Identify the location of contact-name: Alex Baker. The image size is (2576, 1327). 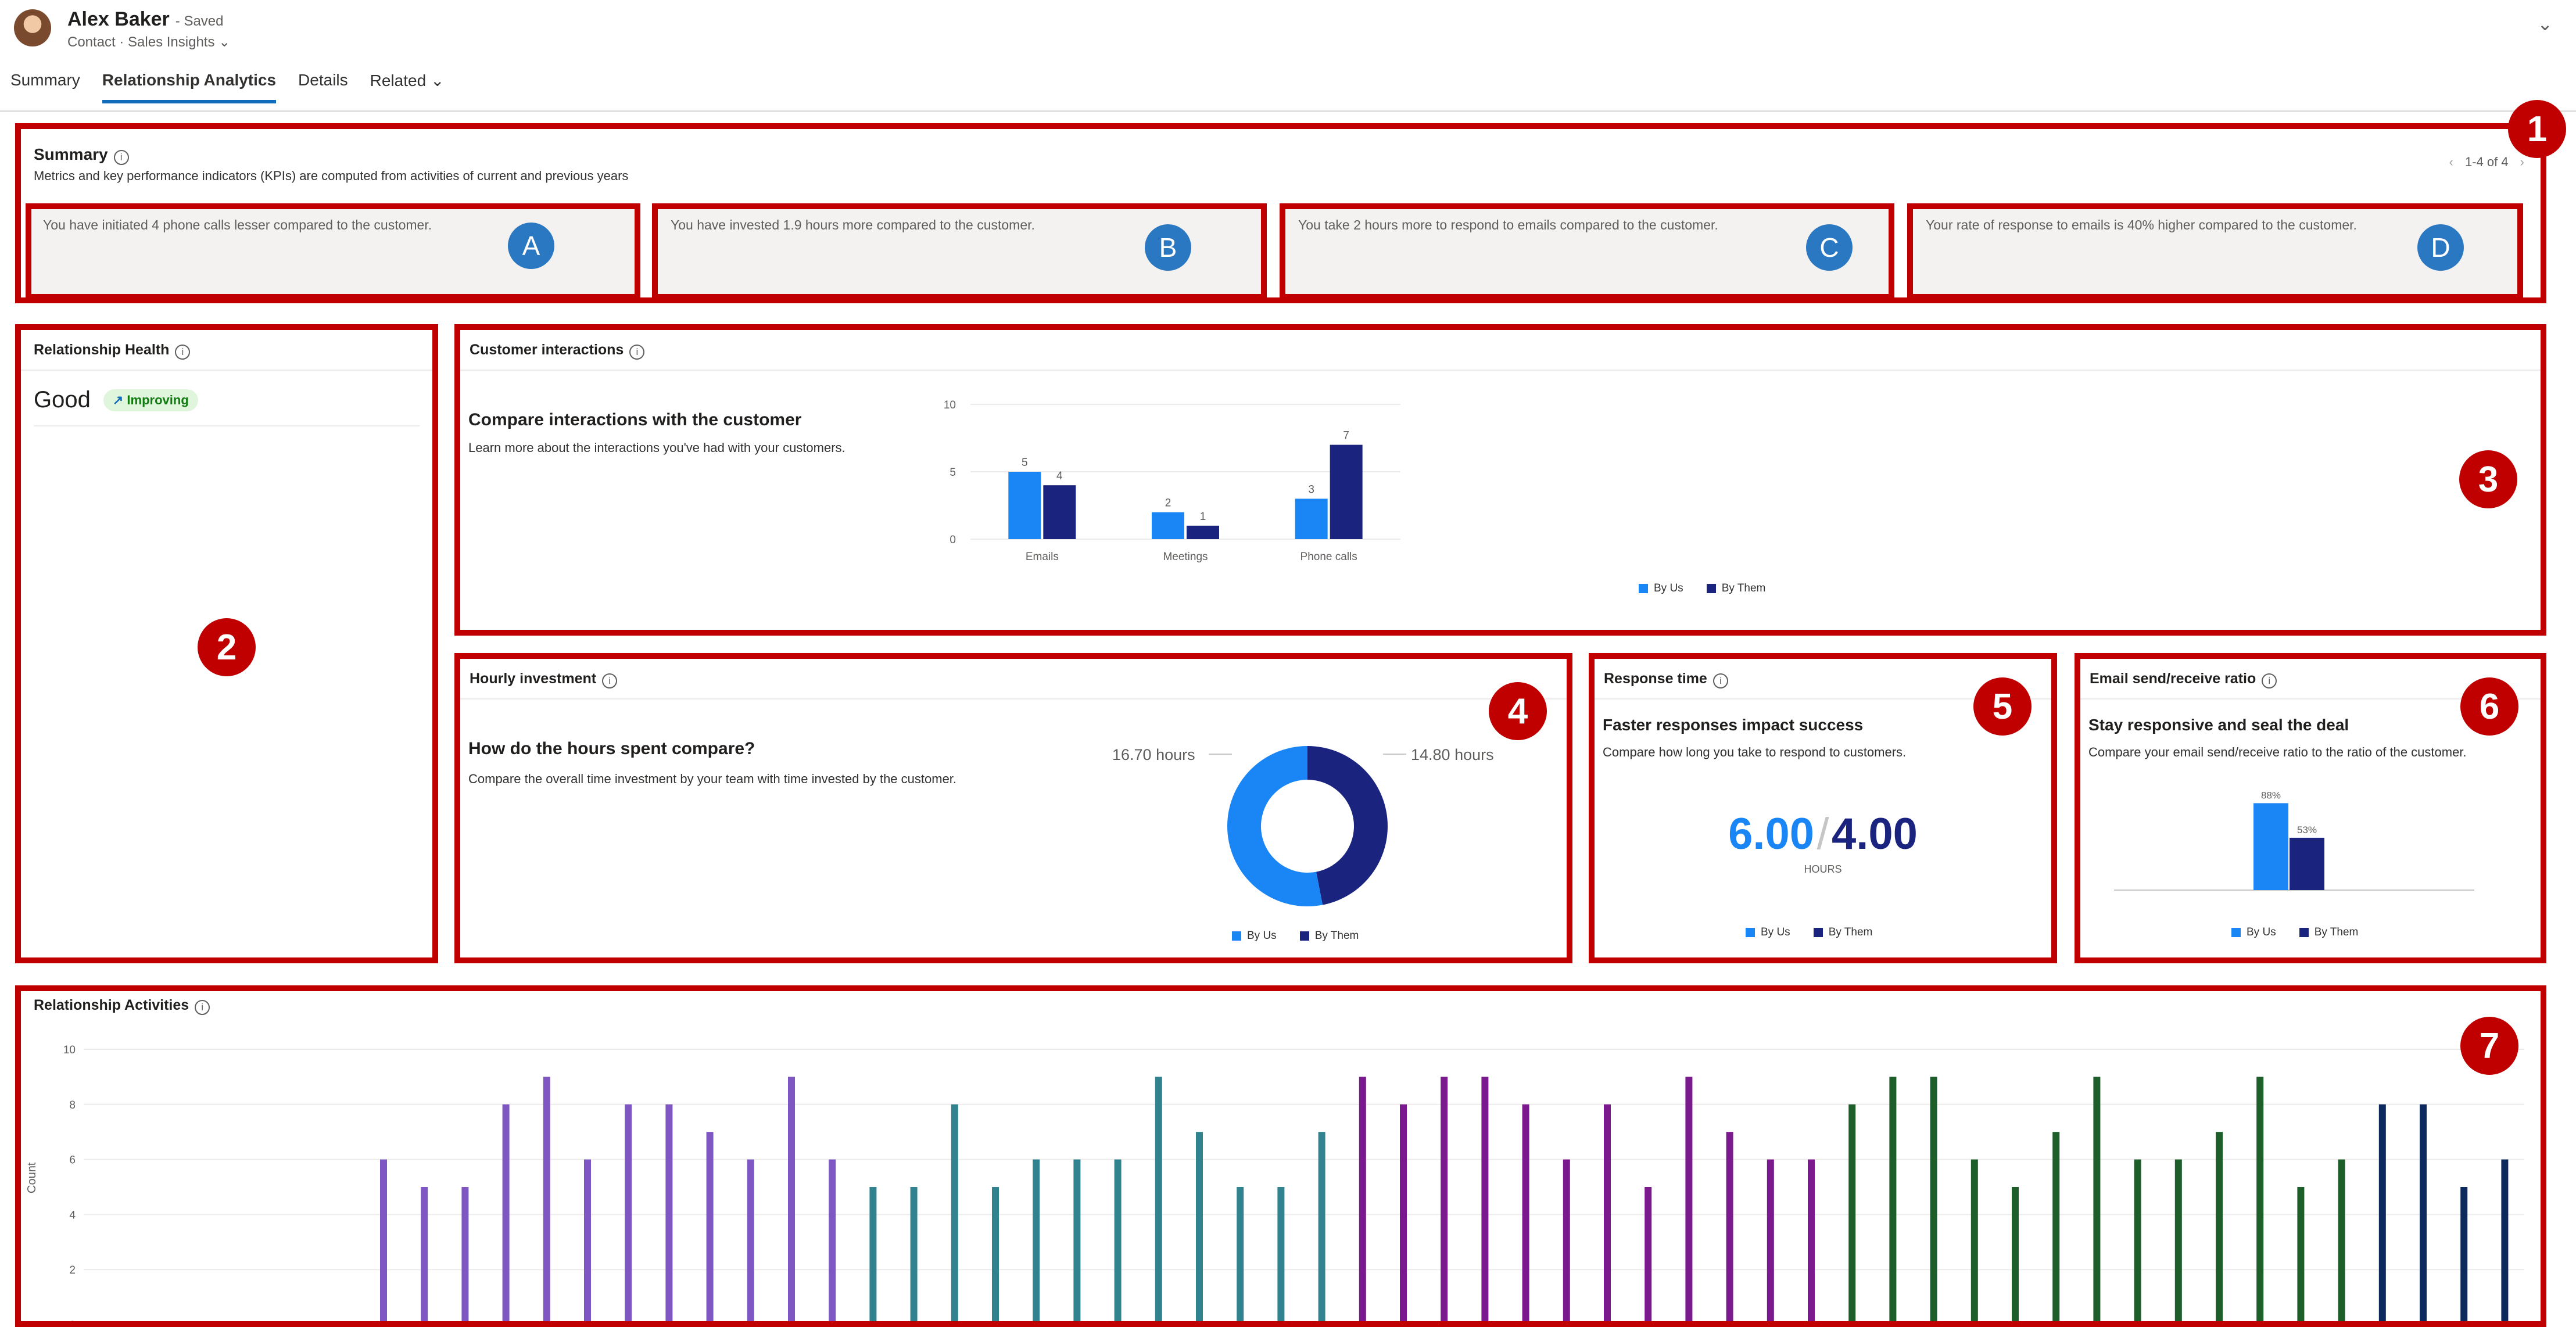
(118, 19).